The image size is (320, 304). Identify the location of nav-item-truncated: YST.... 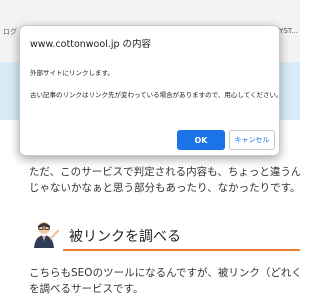
(288, 31).